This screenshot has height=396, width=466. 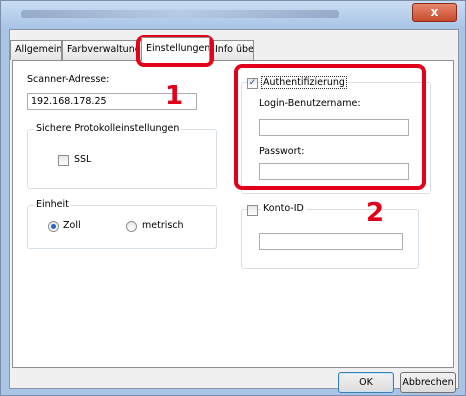 I want to click on step-marker-2: 2, so click(x=375, y=213).